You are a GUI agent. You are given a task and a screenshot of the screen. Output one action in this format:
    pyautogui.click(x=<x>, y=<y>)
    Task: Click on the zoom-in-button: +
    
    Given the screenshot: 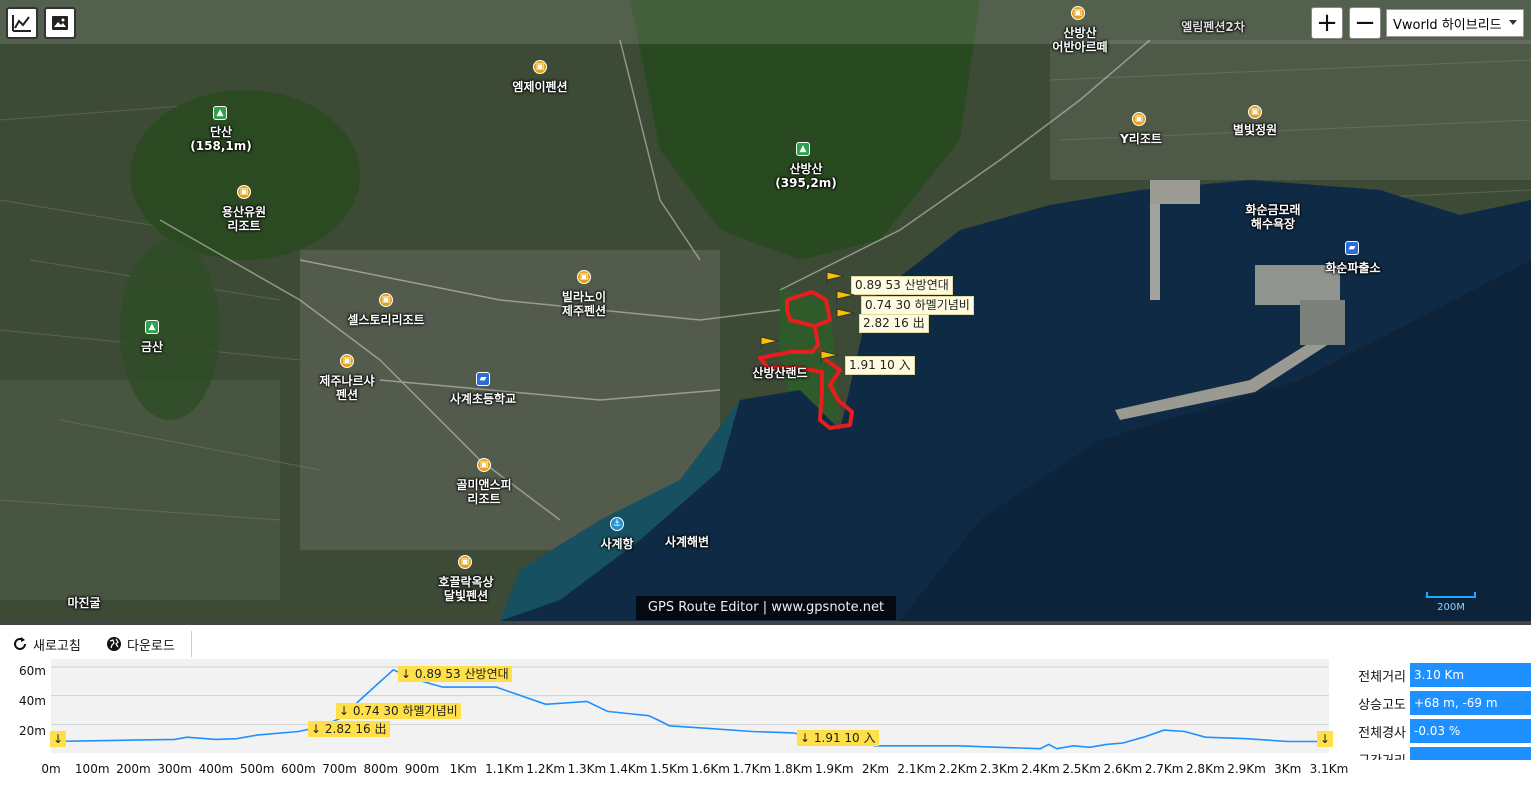 What is the action you would take?
    pyautogui.click(x=1327, y=23)
    